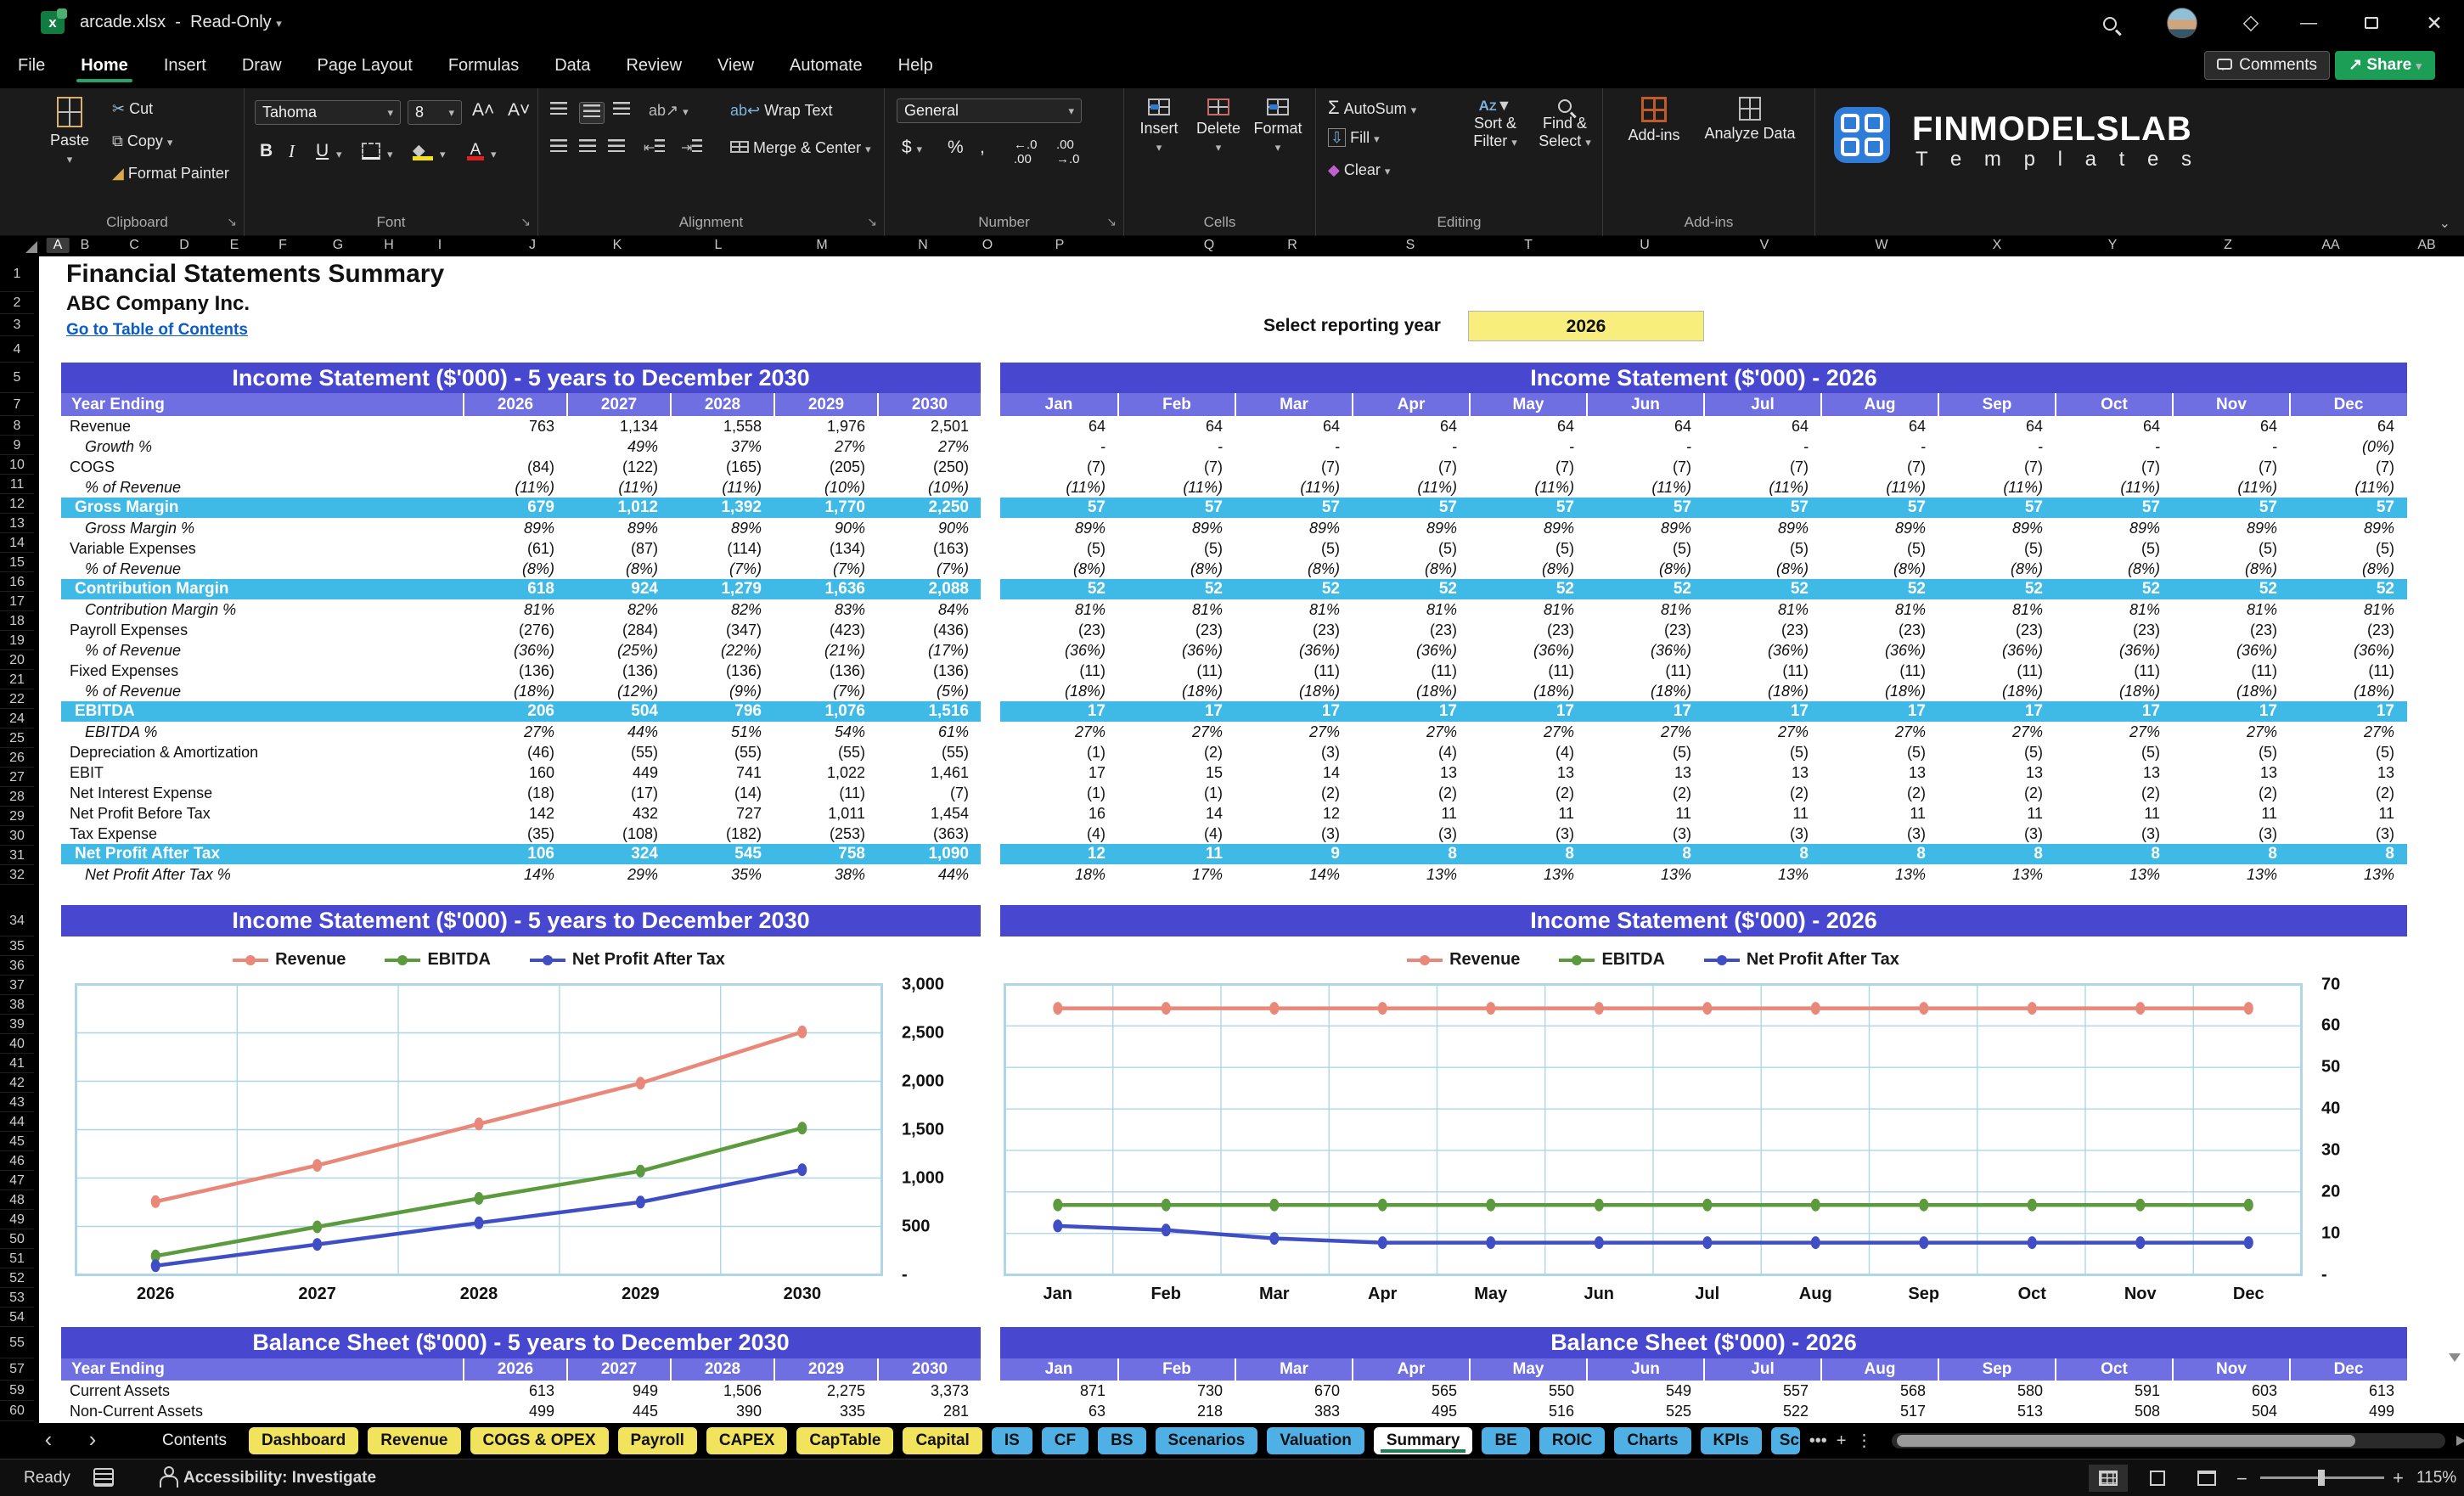 This screenshot has width=2464, height=1496. What do you see at coordinates (1423, 1440) in the screenshot?
I see `sheet-tab-summary: Summary` at bounding box center [1423, 1440].